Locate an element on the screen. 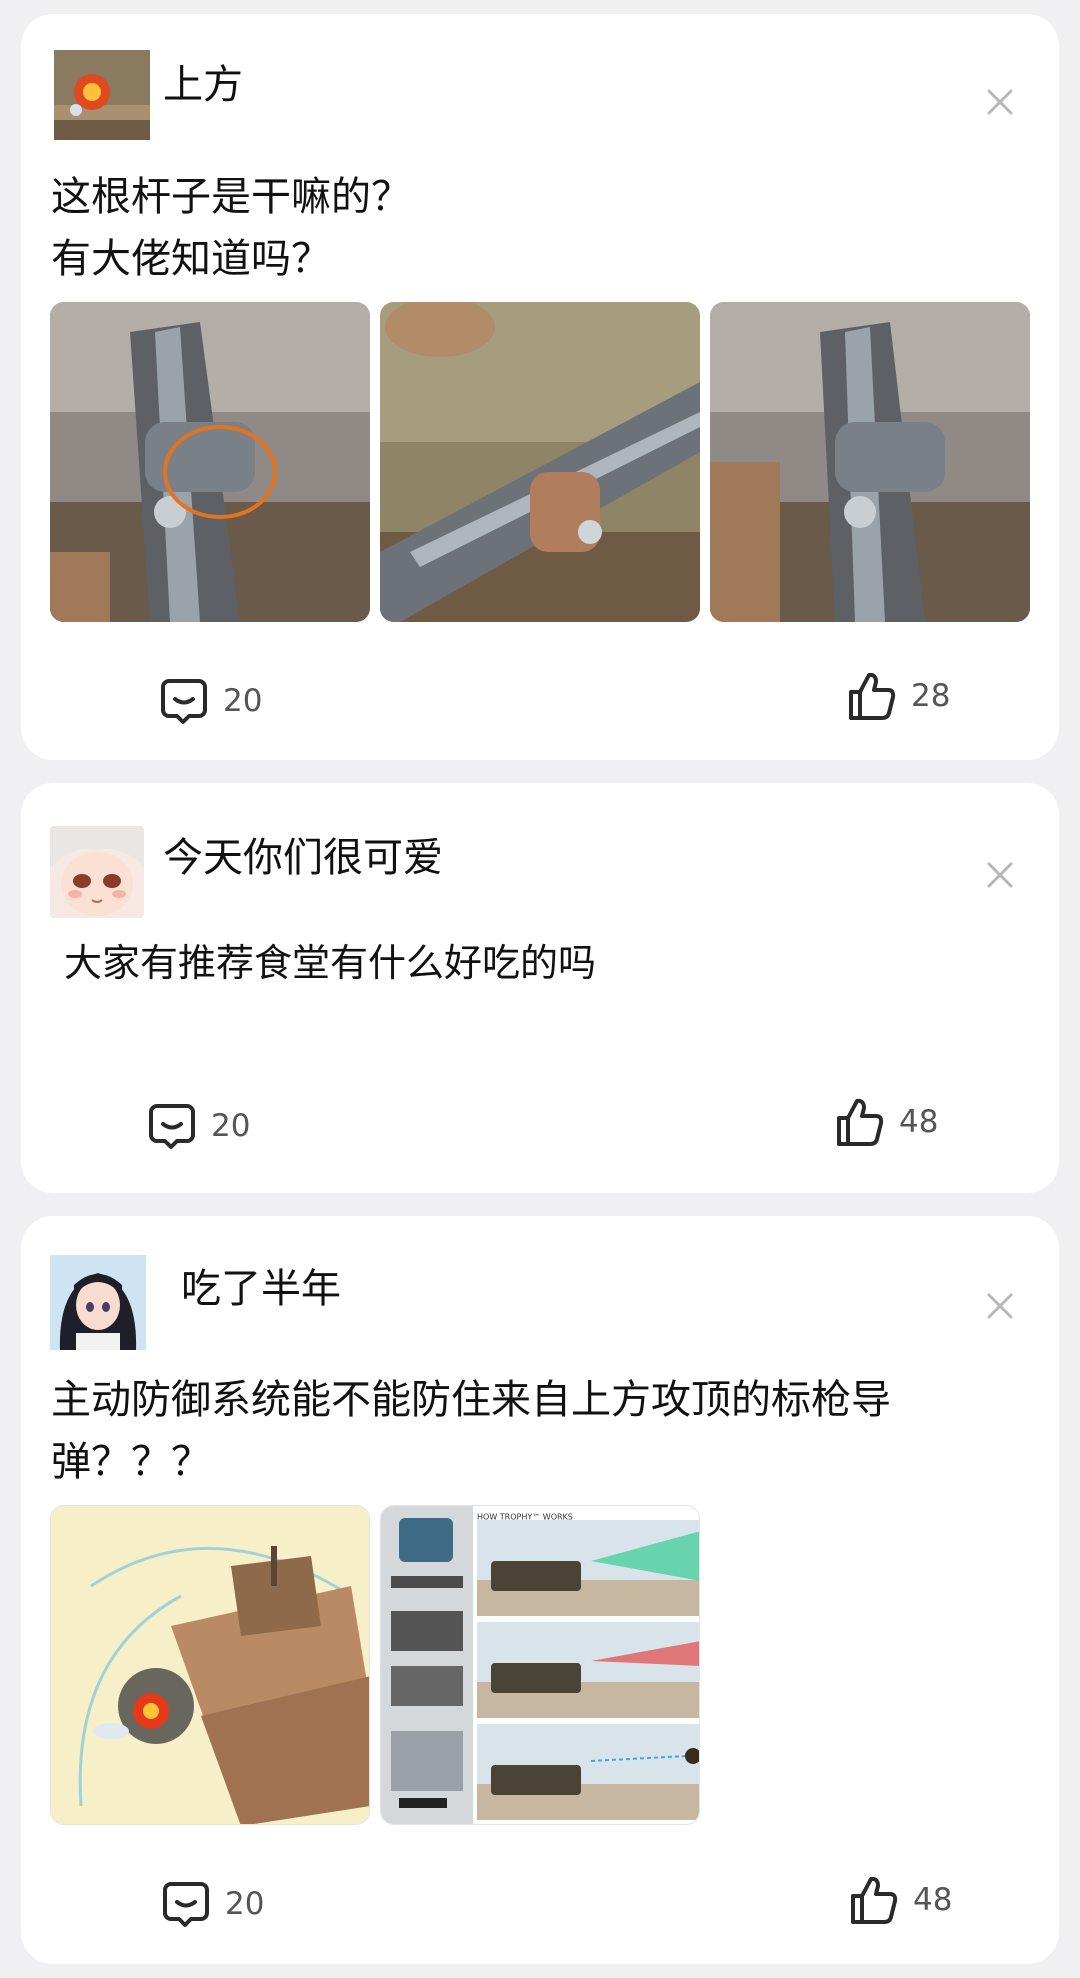  post-text-line: 大家有推荐食堂有什么好吃的吗 is located at coordinates (330, 963).